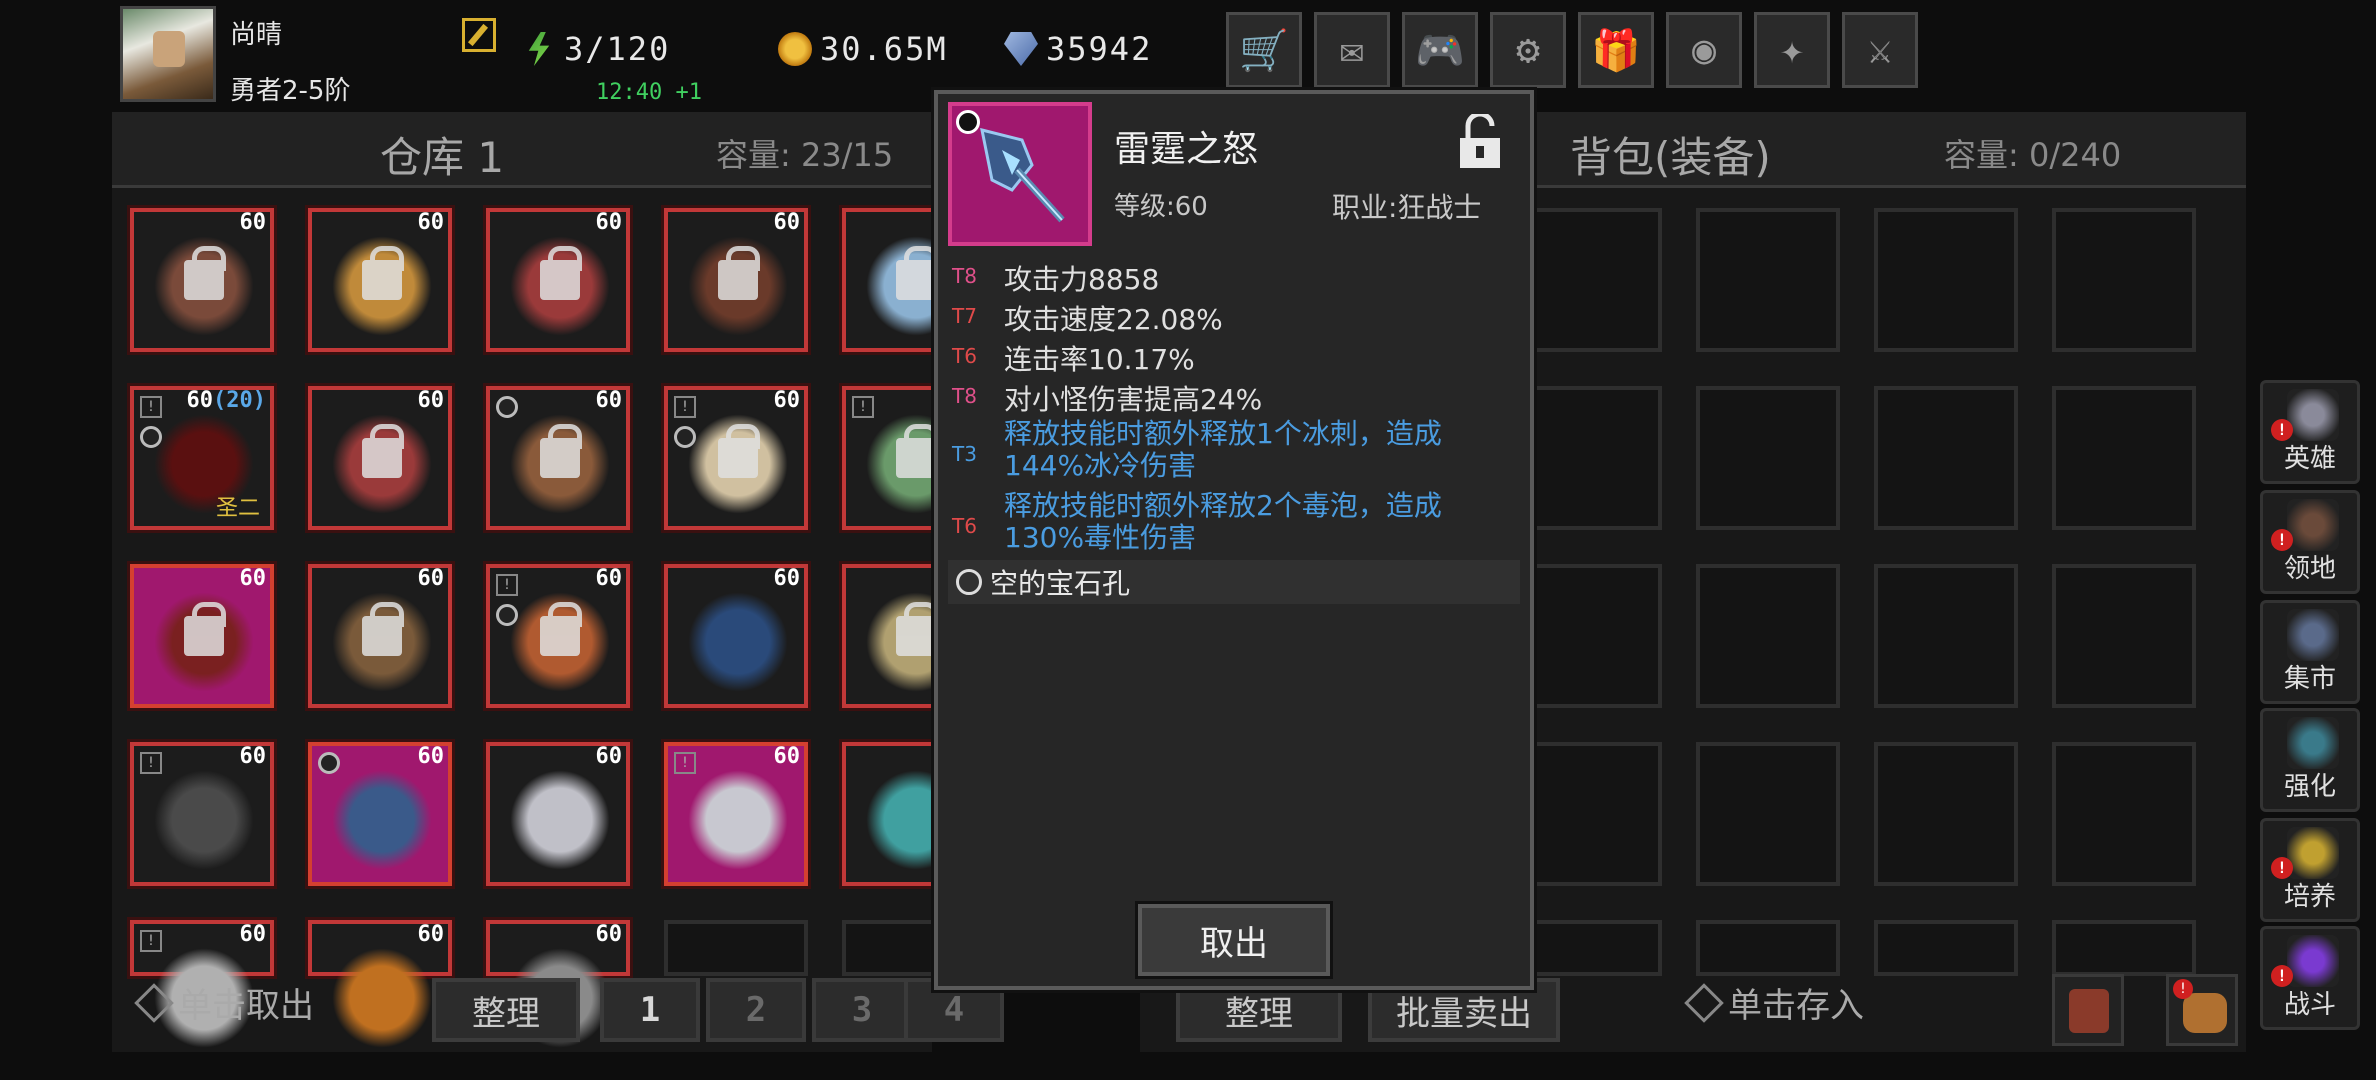 This screenshot has height=1080, width=2376. What do you see at coordinates (2313, 635) in the screenshot?
I see `market-icon` at bounding box center [2313, 635].